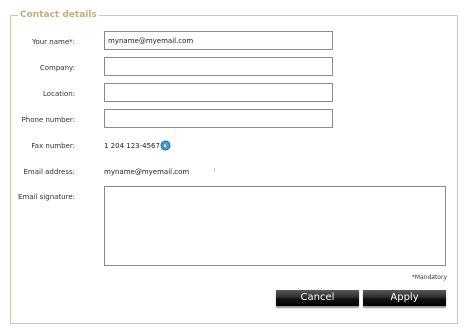  What do you see at coordinates (165, 145) in the screenshot?
I see `hand-pointer-cursor-icon` at bounding box center [165, 145].